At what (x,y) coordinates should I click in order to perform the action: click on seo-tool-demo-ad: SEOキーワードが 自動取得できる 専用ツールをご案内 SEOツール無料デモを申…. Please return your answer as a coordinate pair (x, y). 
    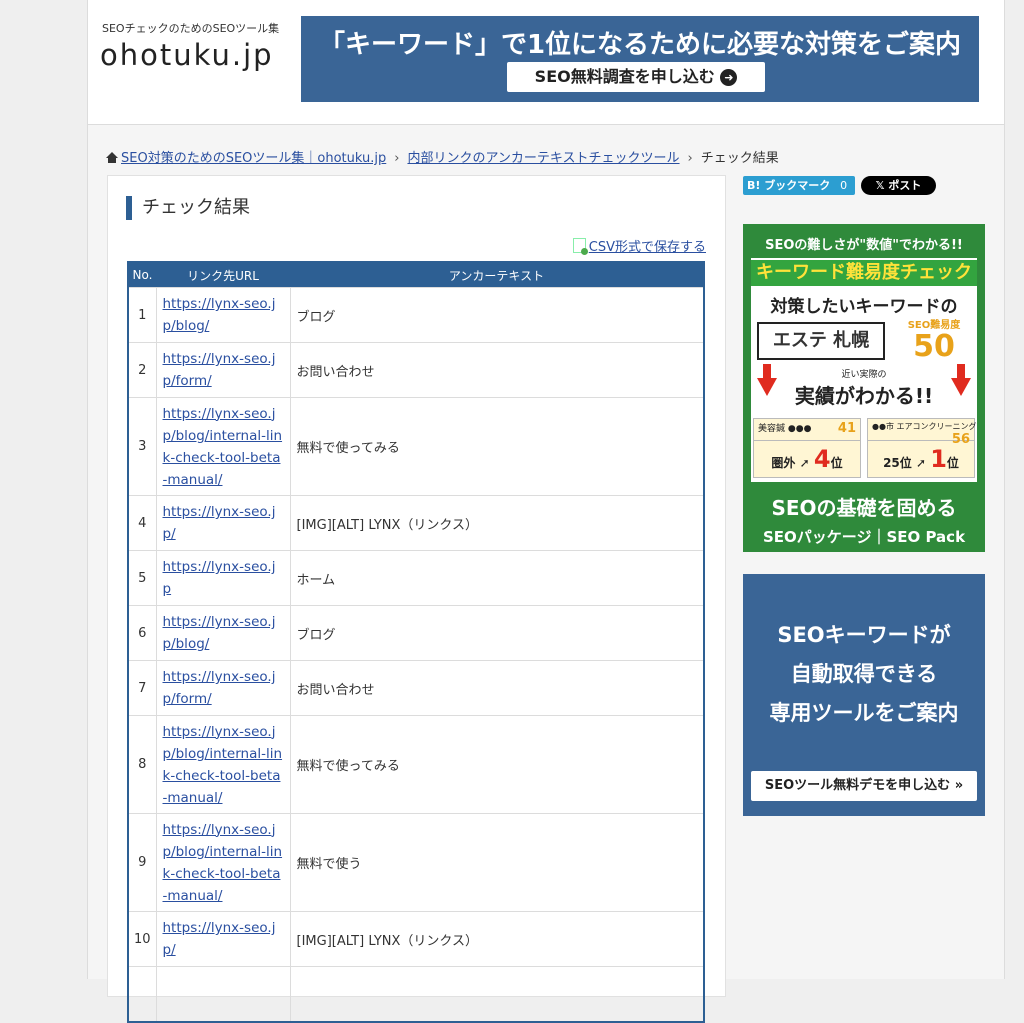
    Looking at the image, I should click on (864, 695).